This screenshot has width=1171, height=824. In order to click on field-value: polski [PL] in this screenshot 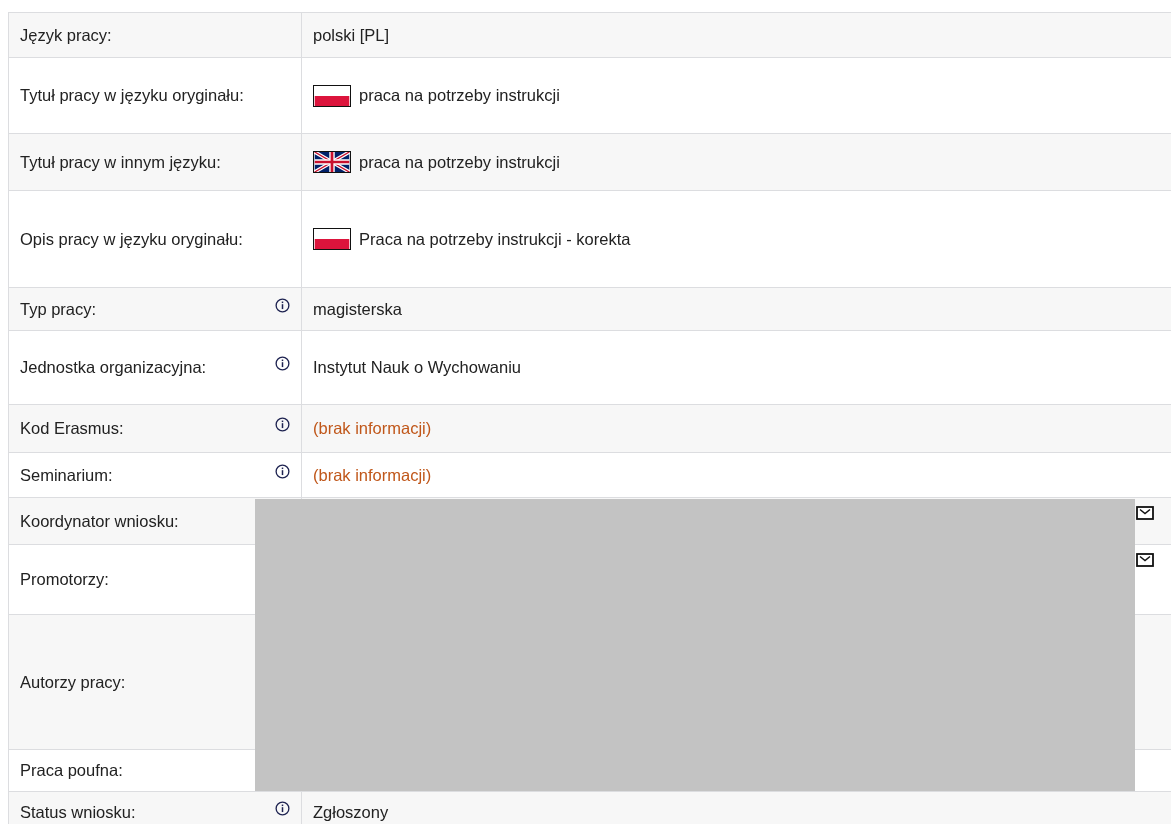, I will do `click(351, 35)`.